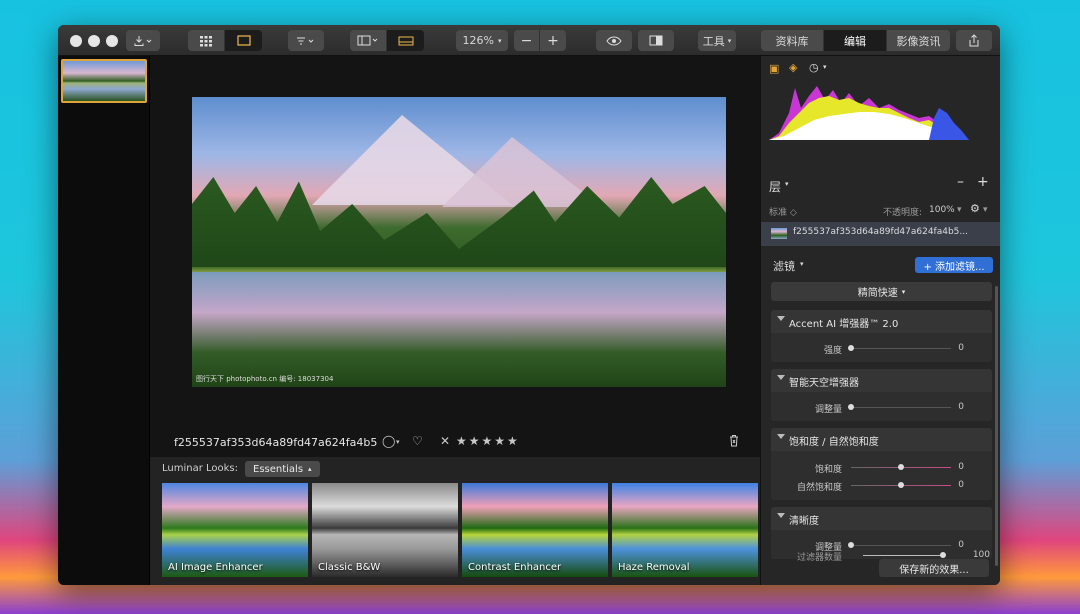 The image size is (1080, 614). I want to click on look-thumbnail: Haze Removal, so click(685, 530).